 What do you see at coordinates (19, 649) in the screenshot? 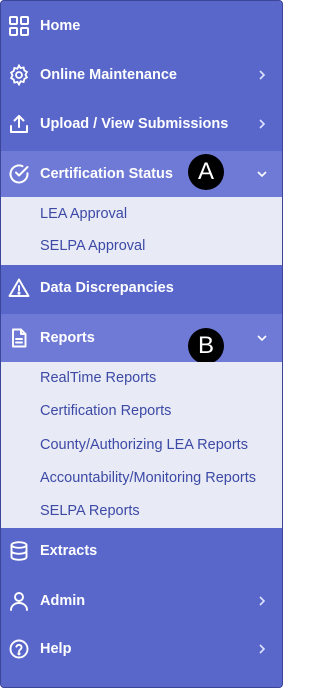
I see `help-icon` at bounding box center [19, 649].